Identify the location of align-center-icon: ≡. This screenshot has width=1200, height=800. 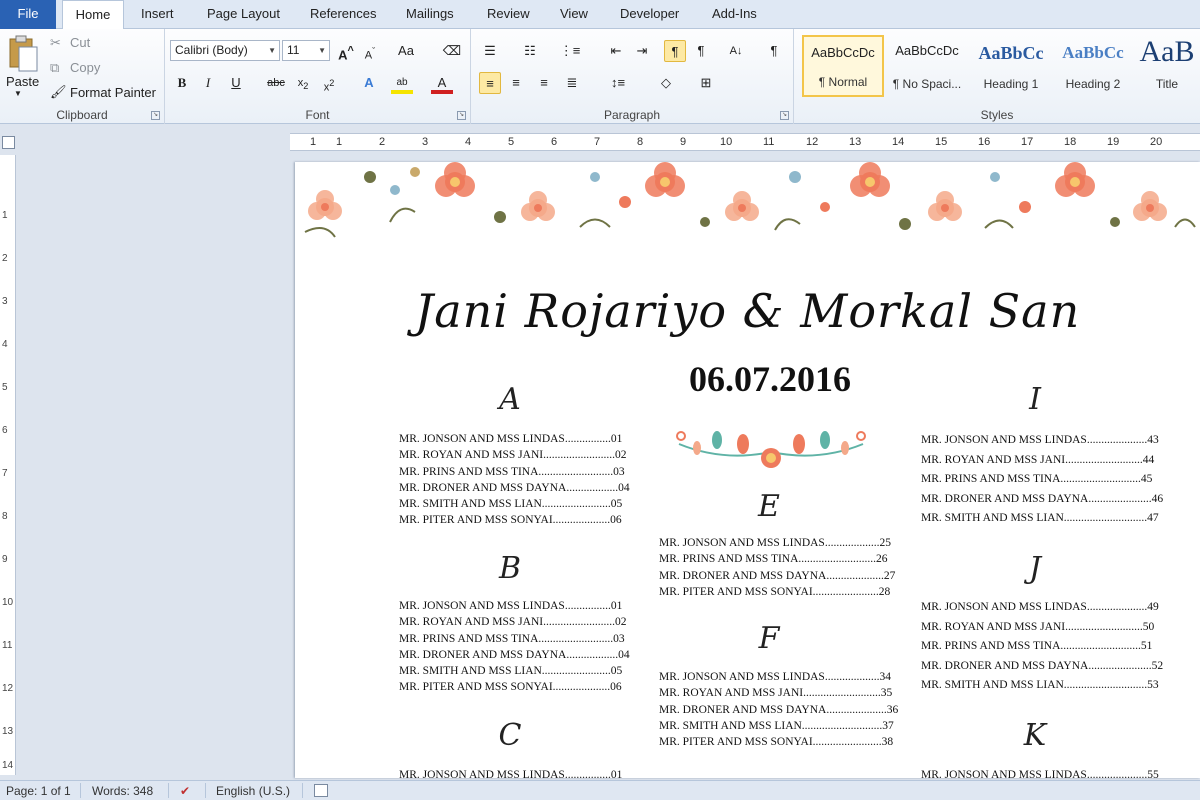
(516, 83).